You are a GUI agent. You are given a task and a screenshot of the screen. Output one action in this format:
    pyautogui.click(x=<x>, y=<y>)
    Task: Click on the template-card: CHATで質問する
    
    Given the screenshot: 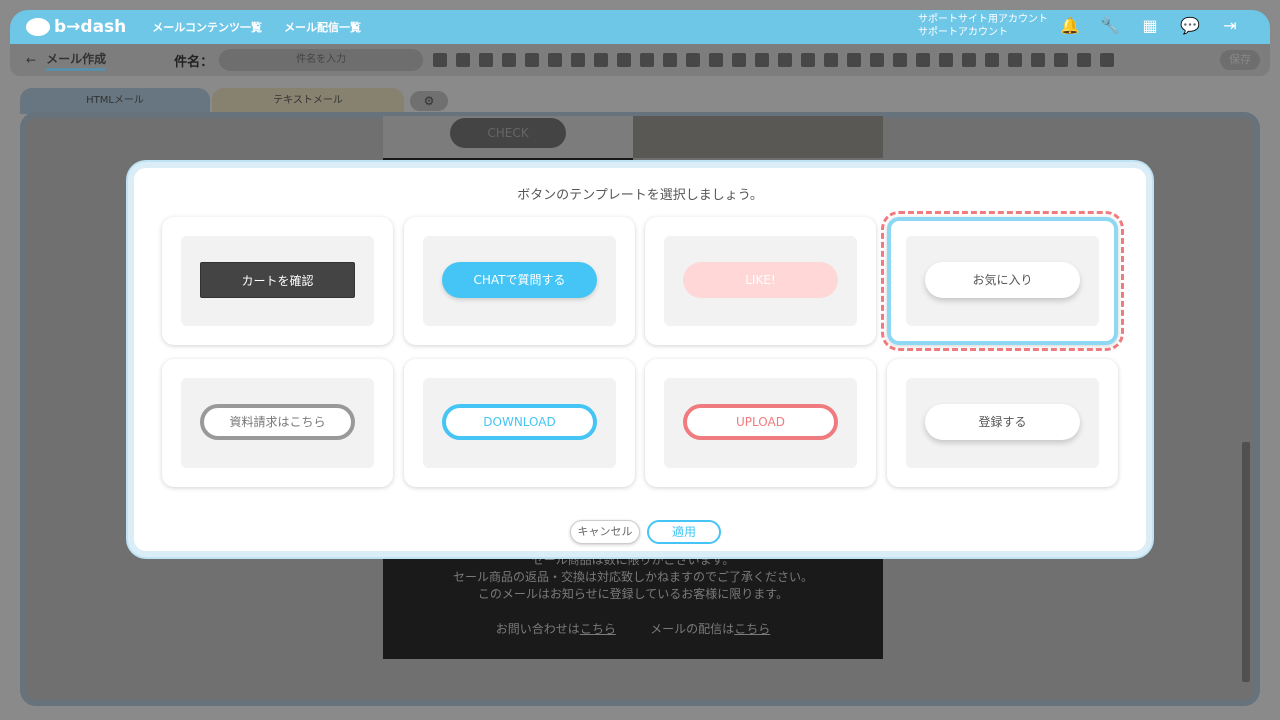 What is the action you would take?
    pyautogui.click(x=519, y=281)
    